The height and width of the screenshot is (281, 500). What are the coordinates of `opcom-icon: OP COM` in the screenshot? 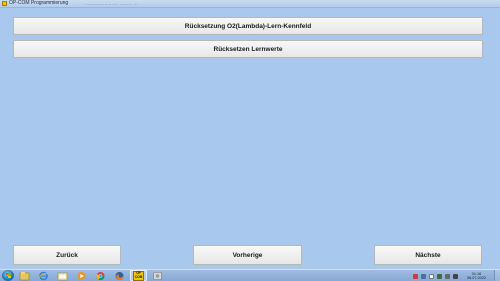 It's located at (138, 275).